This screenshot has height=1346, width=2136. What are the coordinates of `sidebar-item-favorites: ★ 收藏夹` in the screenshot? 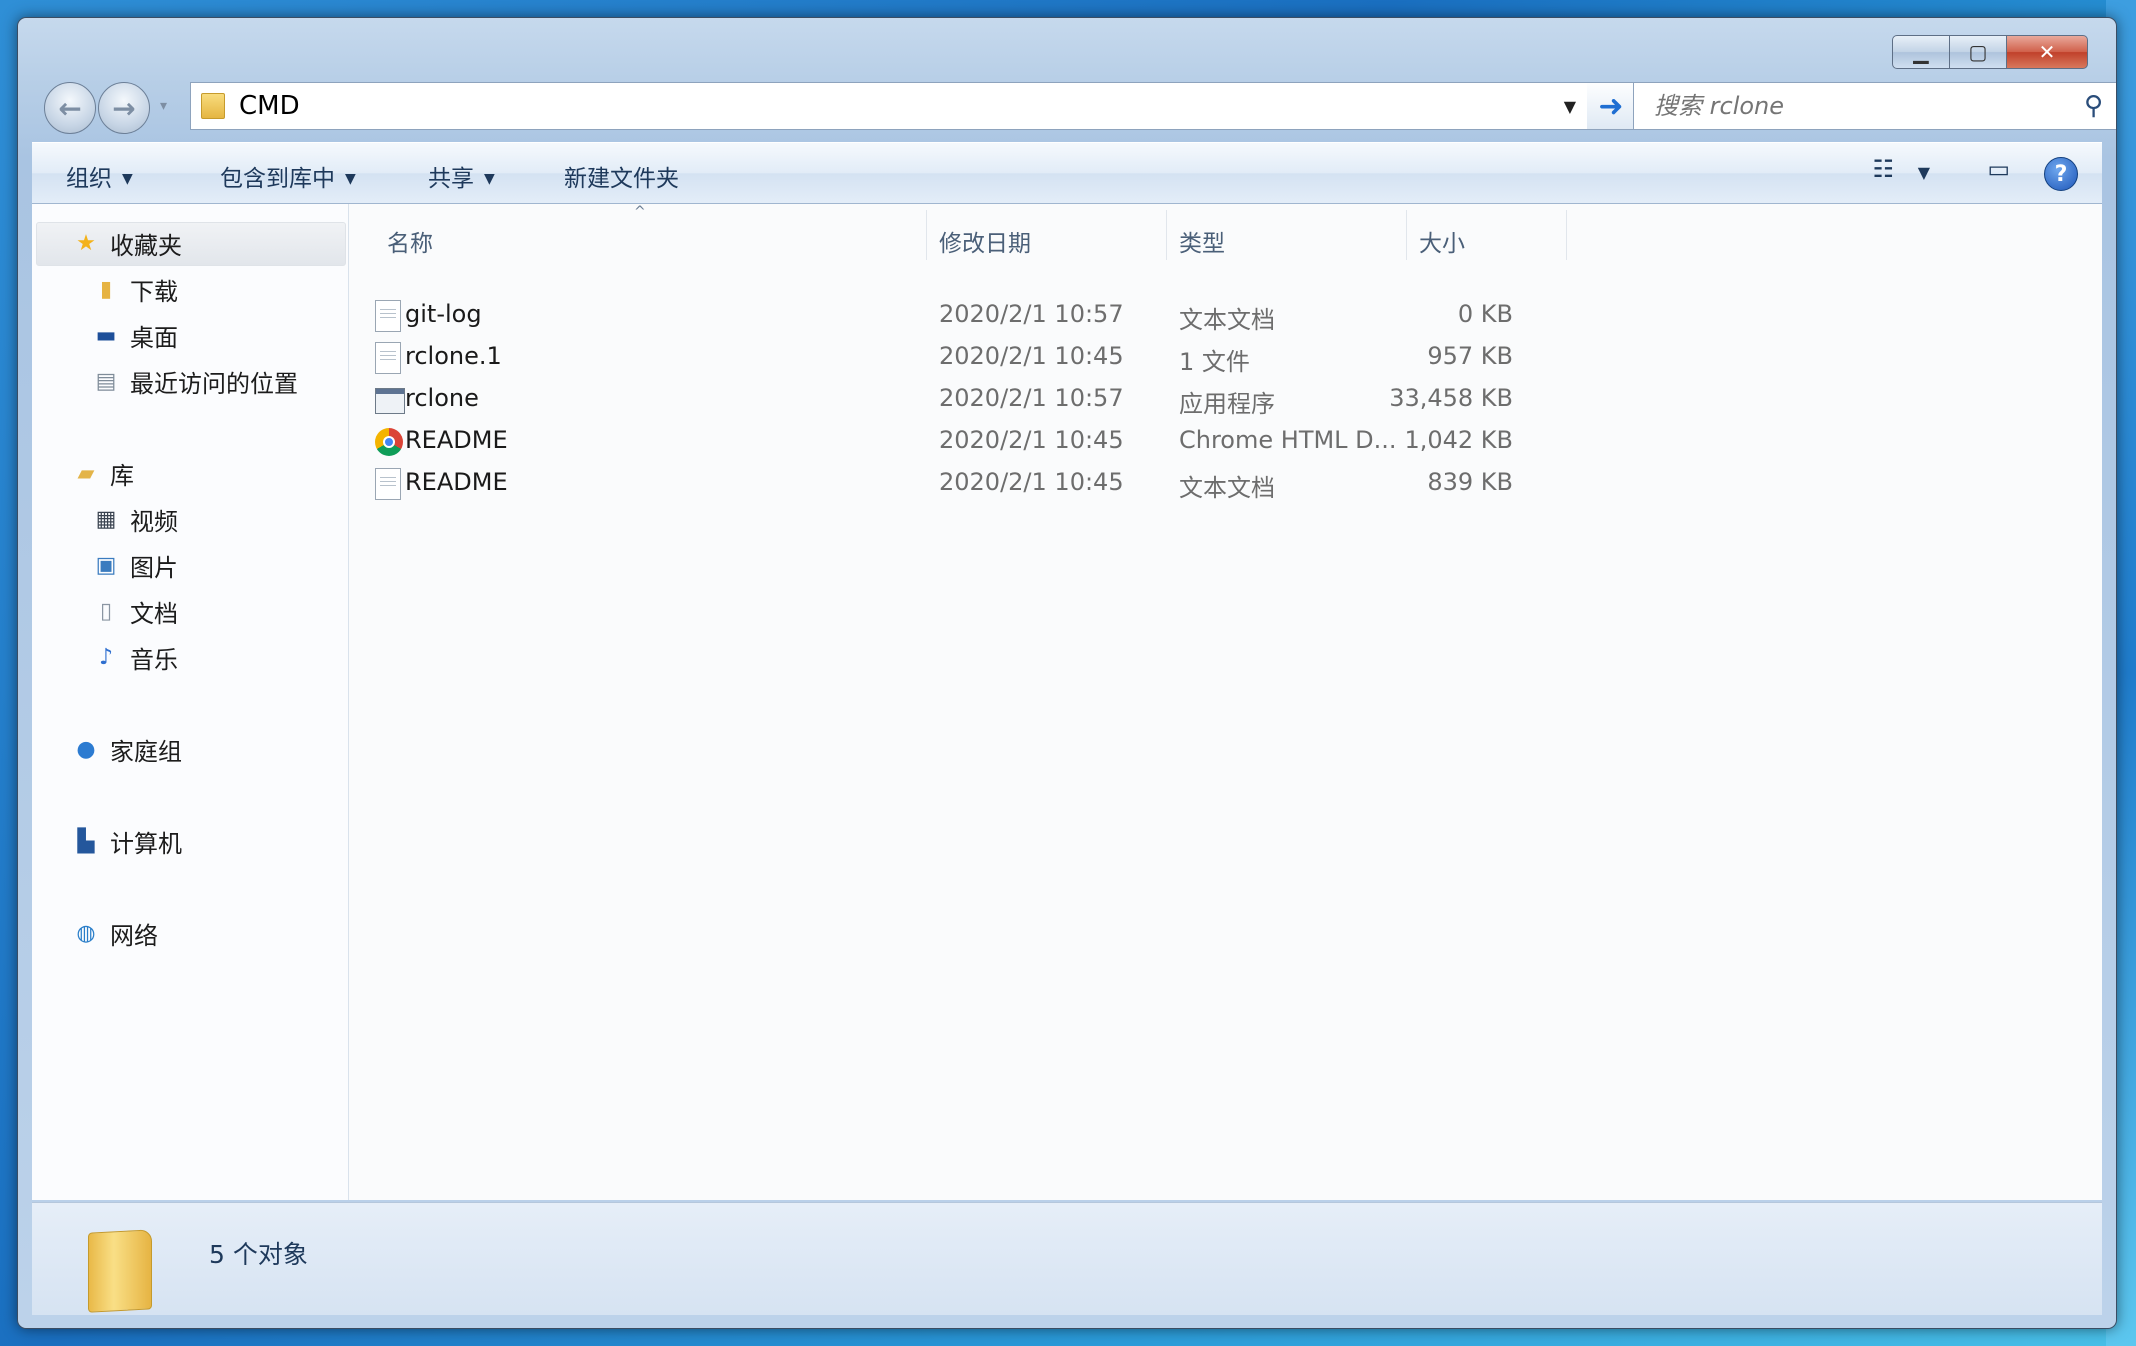 It's located at (127, 243).